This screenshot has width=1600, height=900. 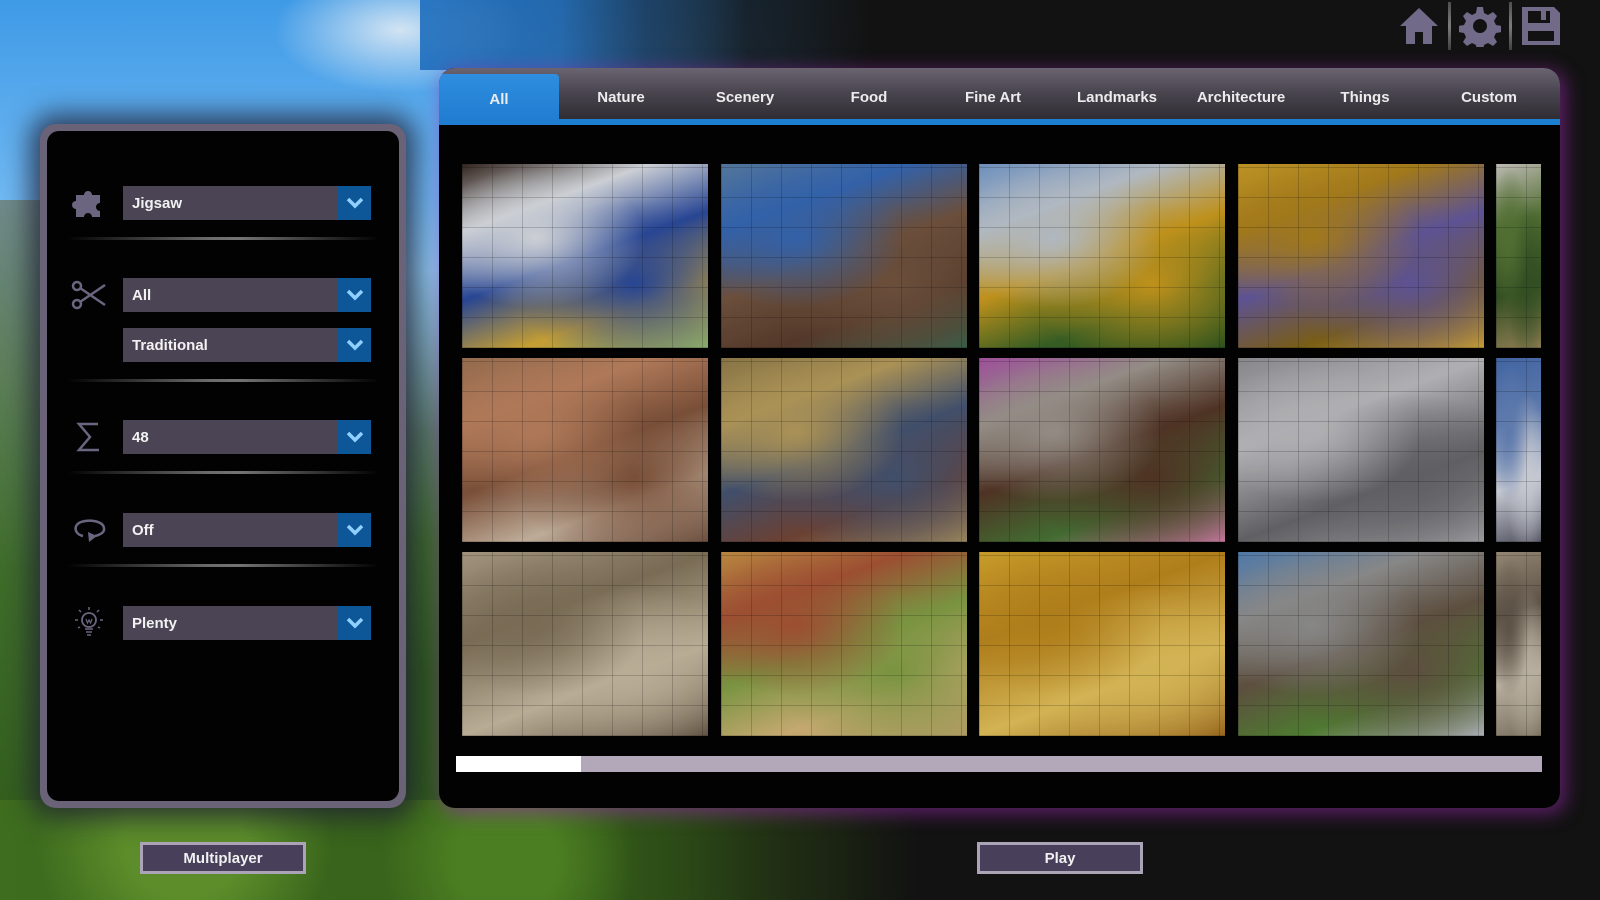 I want to click on save-button, so click(x=1541, y=26).